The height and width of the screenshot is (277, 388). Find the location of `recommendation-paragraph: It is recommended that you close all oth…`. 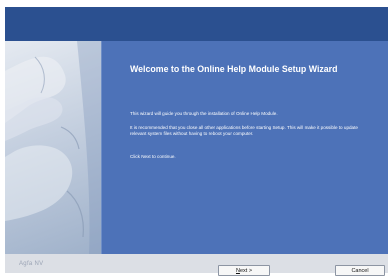

recommendation-paragraph: It is recommended that you close all oth… is located at coordinates (244, 130).